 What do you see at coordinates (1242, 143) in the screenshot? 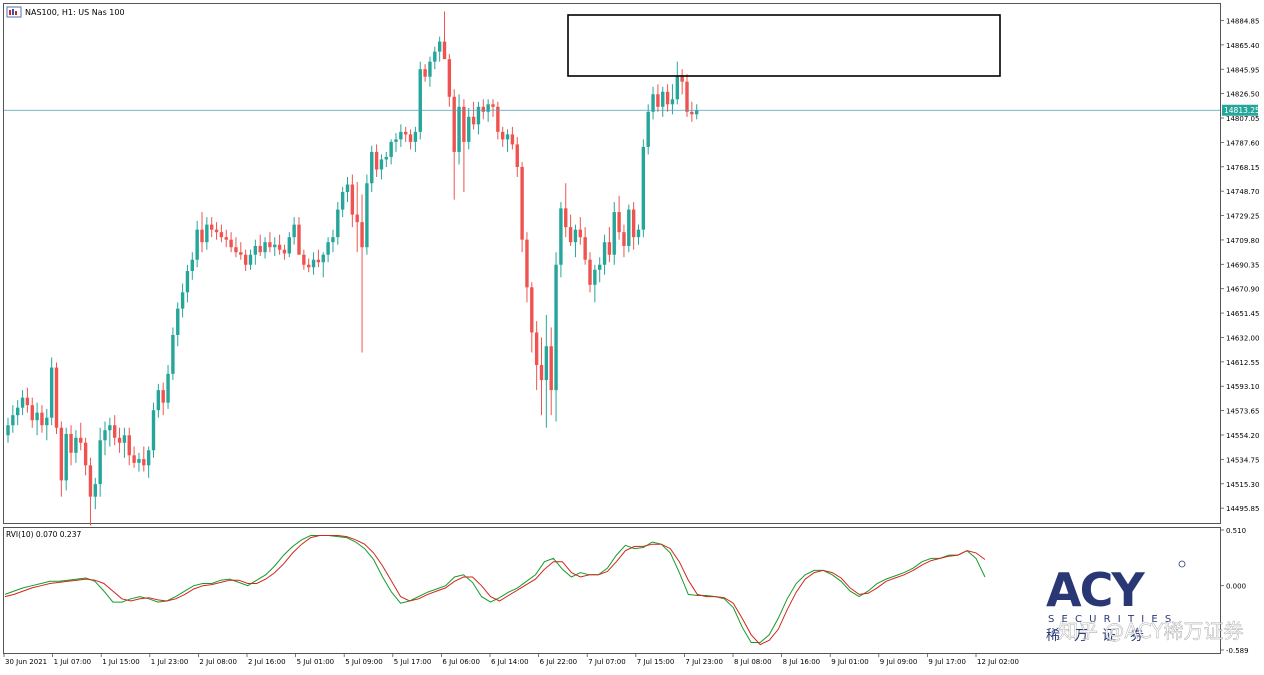
I see `price-tick-label: 14787.60` at bounding box center [1242, 143].